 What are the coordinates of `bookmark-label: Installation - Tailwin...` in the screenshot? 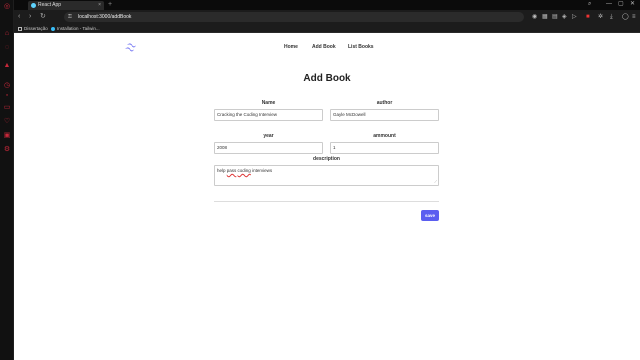 It's located at (78, 28).